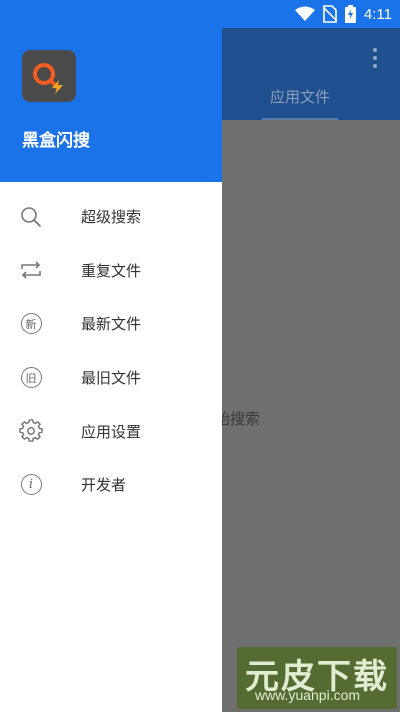  Describe the element at coordinates (49, 76) in the screenshot. I see `app-logo` at that location.